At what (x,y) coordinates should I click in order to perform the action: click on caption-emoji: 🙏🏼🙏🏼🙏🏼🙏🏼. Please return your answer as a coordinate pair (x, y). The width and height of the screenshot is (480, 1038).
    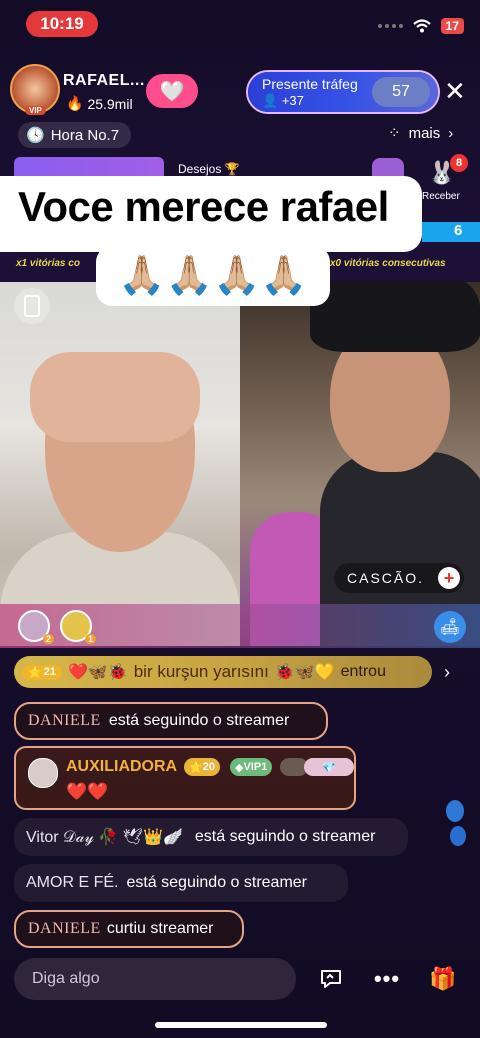
    Looking at the image, I should click on (213, 276).